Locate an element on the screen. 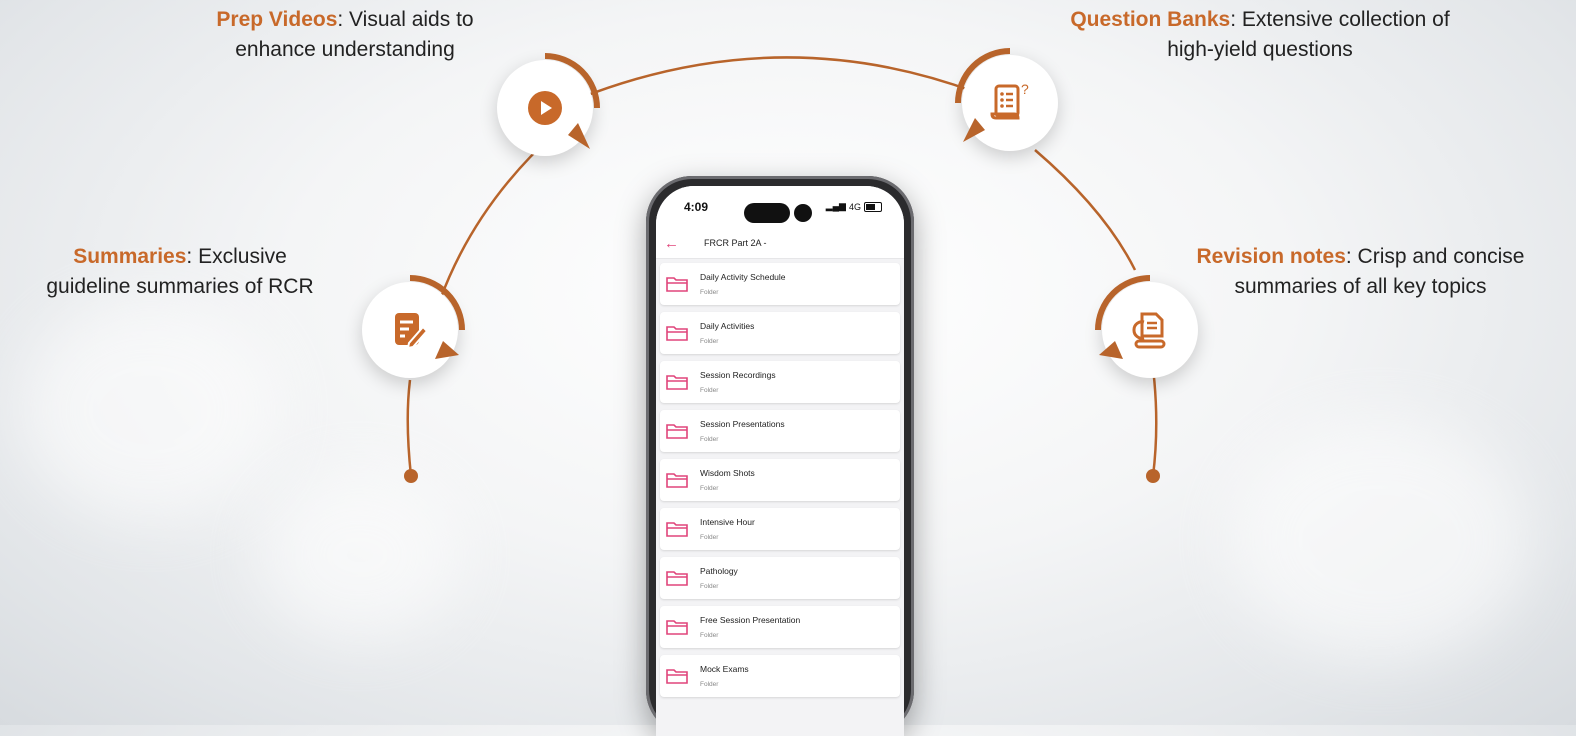 This screenshot has width=1576, height=736. list-item: Mock Exams Folder is located at coordinates (780, 676).